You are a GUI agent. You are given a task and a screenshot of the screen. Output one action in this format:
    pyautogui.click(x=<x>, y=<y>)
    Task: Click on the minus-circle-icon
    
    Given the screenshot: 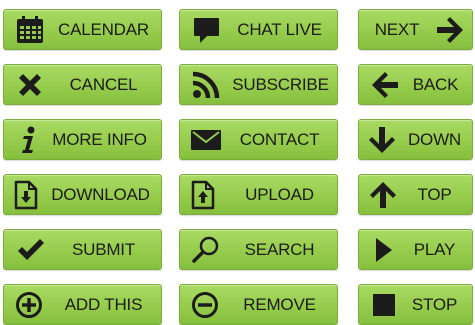 What is the action you would take?
    pyautogui.click(x=205, y=304)
    